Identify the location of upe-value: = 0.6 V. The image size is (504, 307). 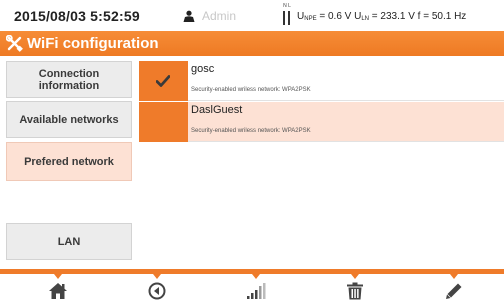
(335, 16).